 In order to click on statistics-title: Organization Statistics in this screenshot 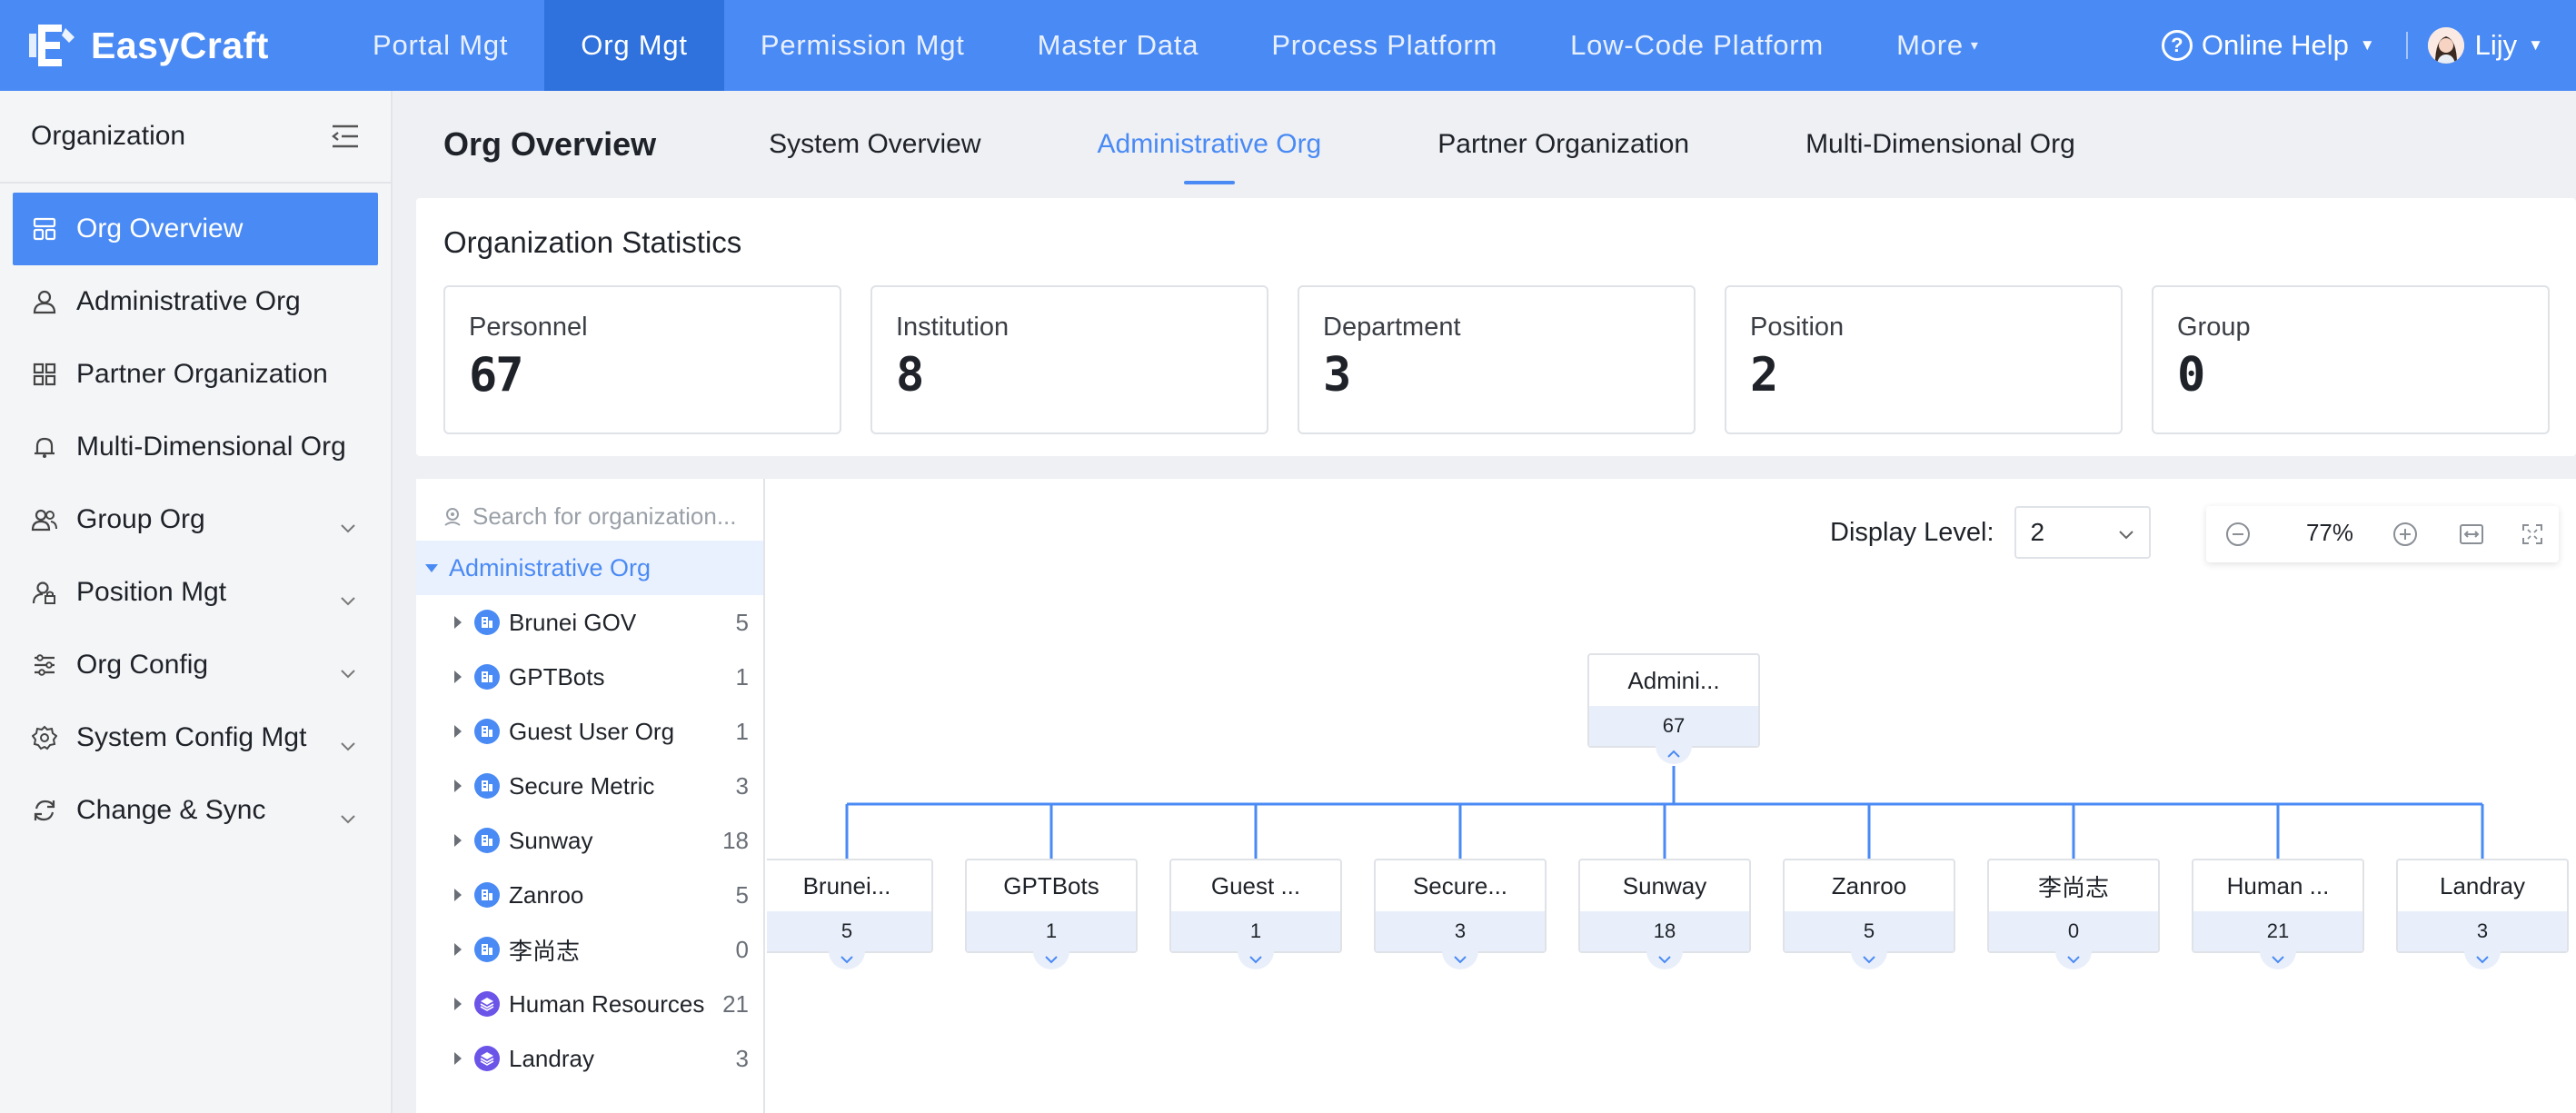, I will do `click(592, 242)`.